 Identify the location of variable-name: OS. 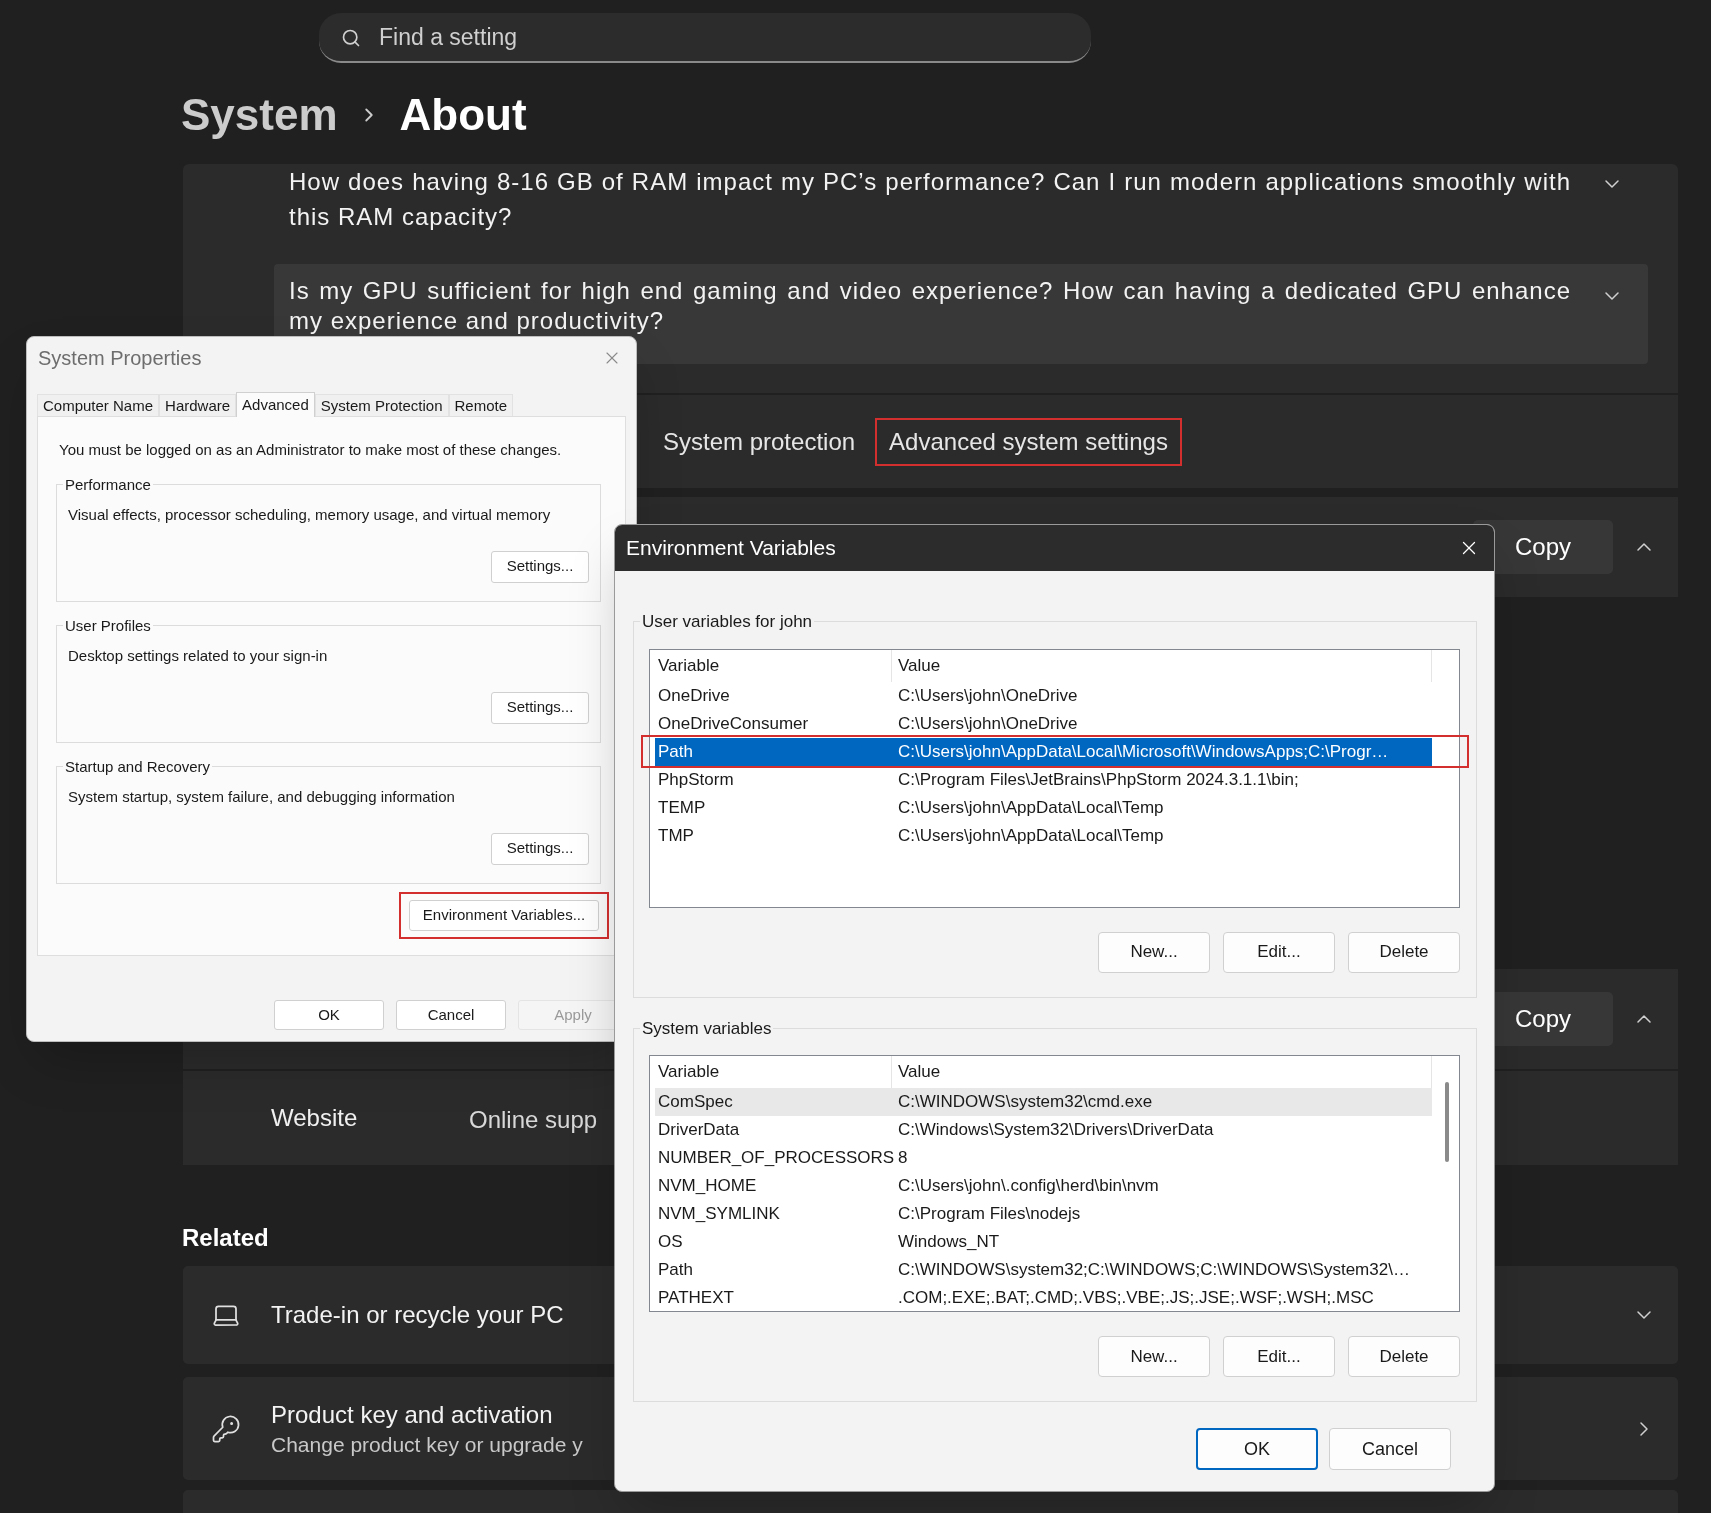
(670, 1242).